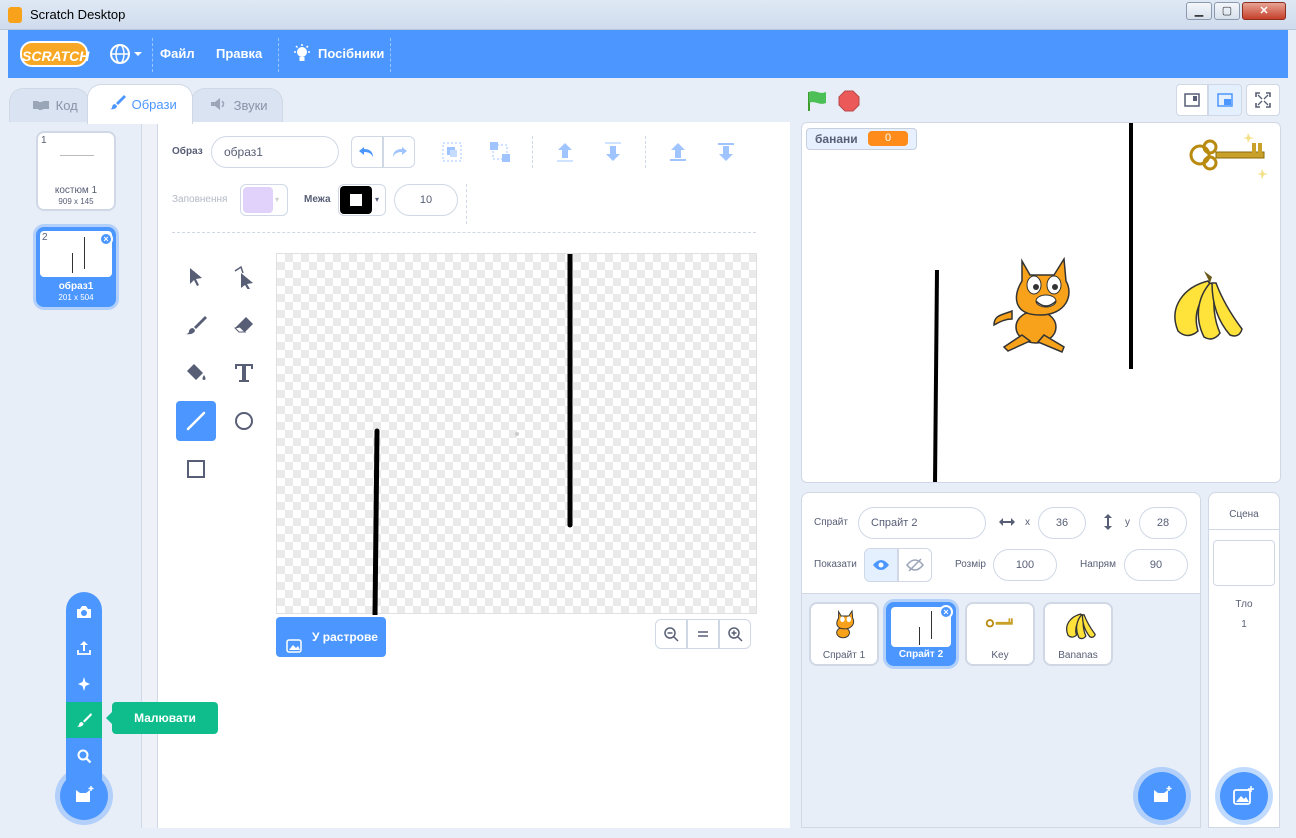 The width and height of the screenshot is (1296, 838). Describe the element at coordinates (106, 239) in the screenshot. I see `delete-costume-button: ×` at that location.